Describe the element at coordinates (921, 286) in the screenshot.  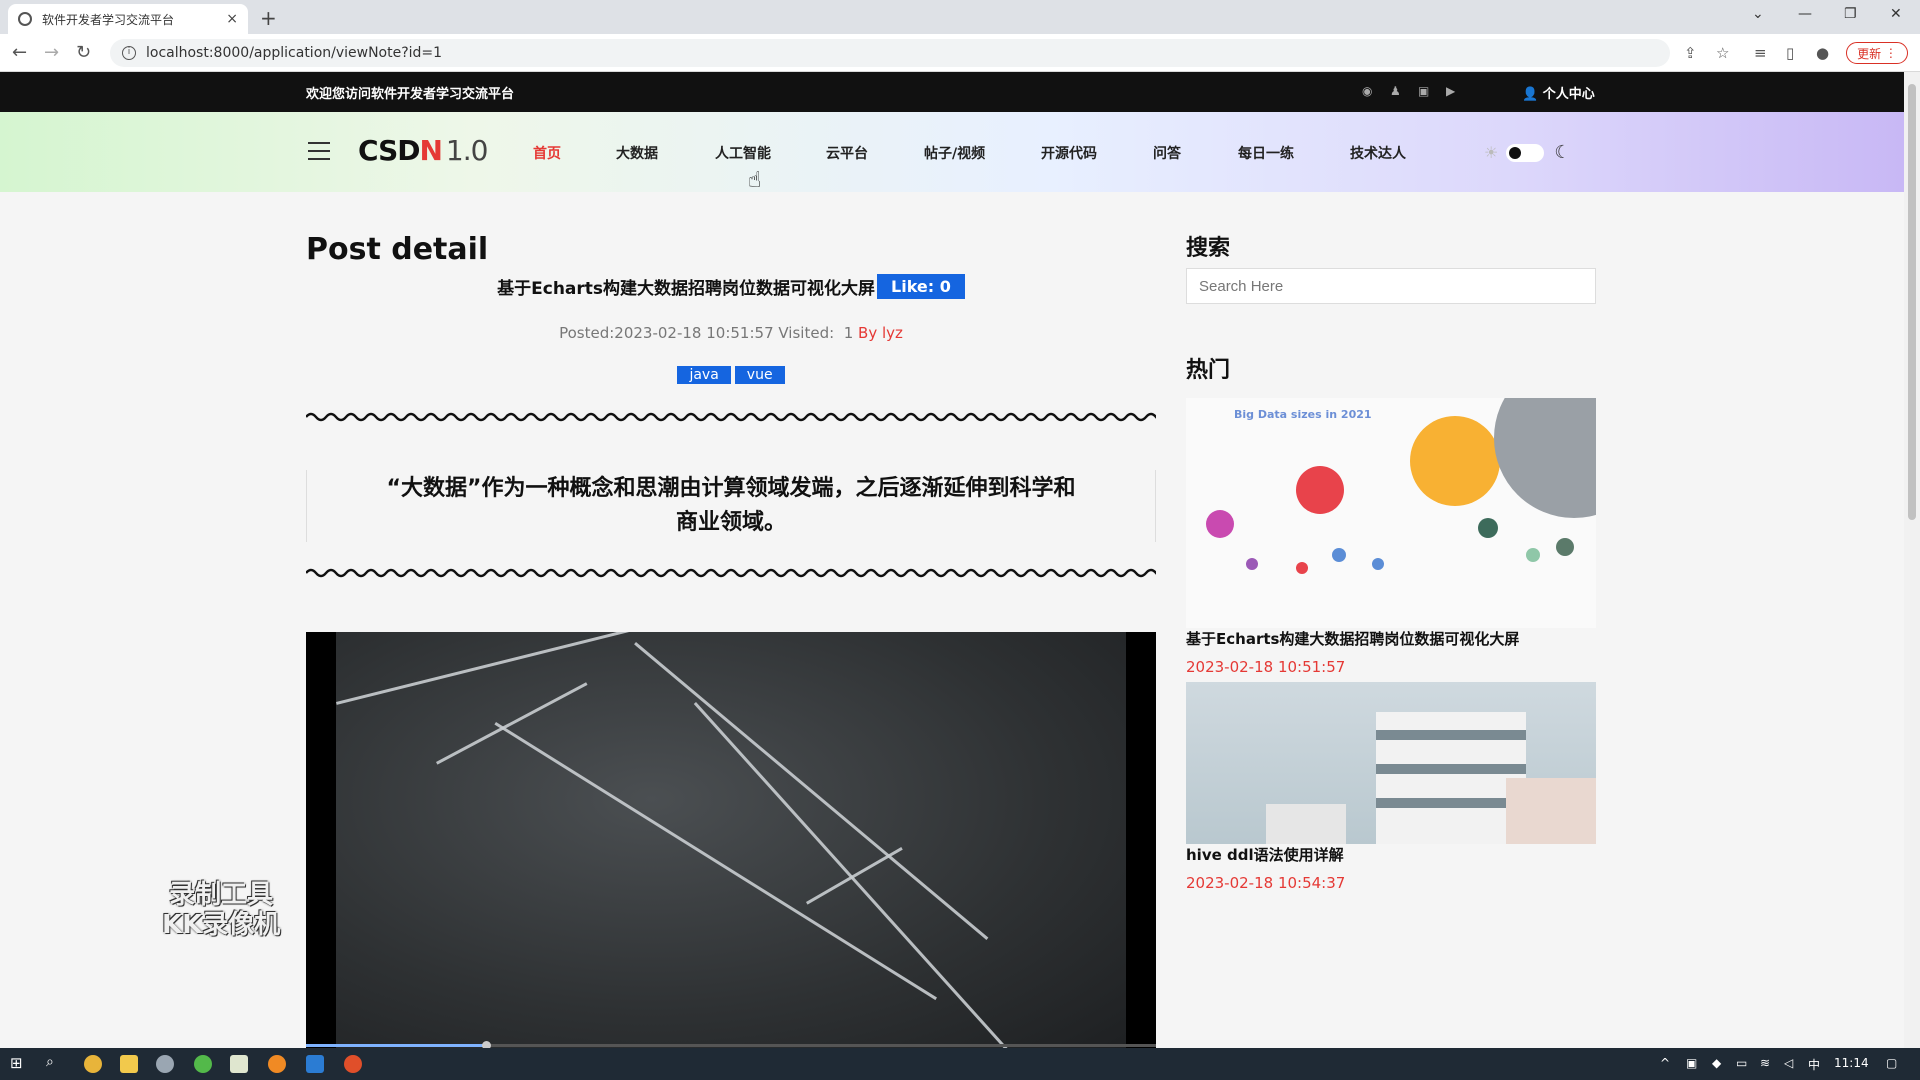
I see `like-button: Like: 0` at that location.